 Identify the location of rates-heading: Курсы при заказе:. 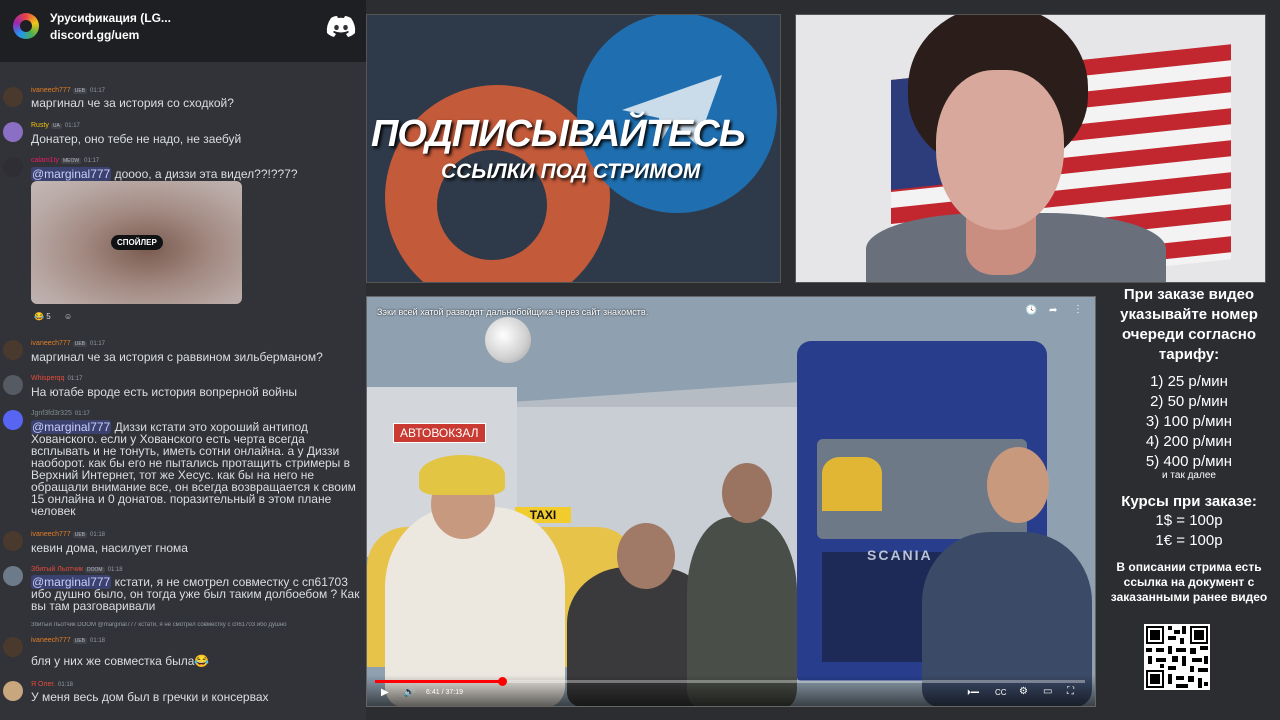
(1189, 501).